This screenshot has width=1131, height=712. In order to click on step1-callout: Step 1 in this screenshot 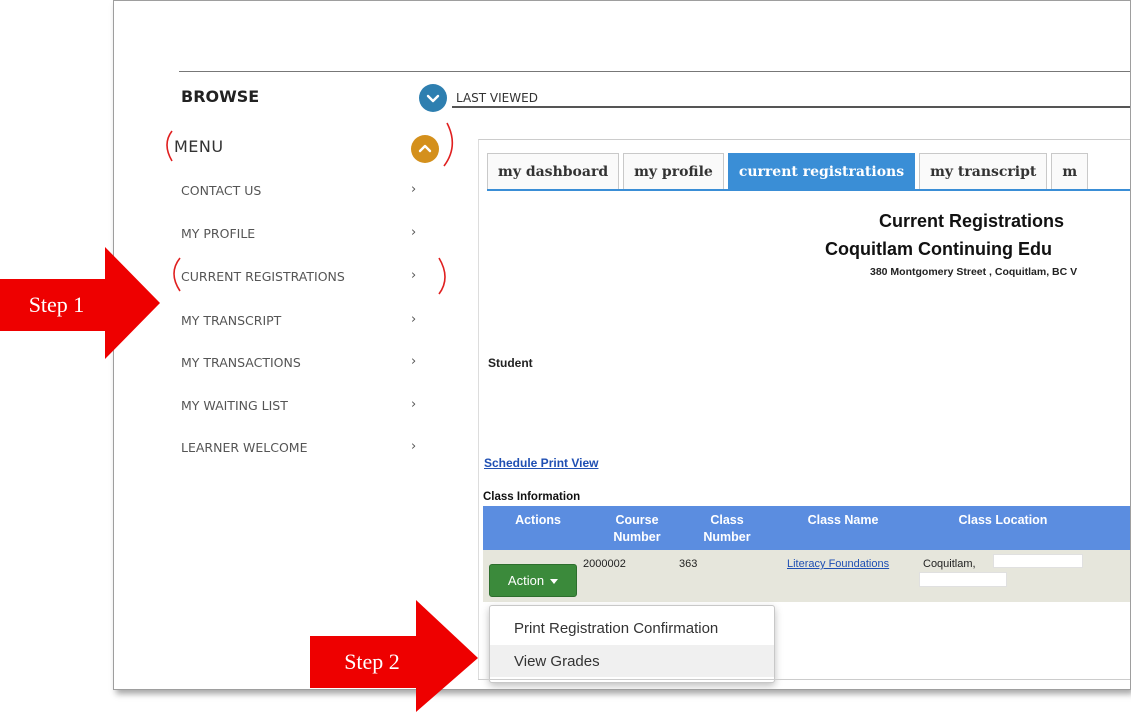, I will do `click(56, 305)`.